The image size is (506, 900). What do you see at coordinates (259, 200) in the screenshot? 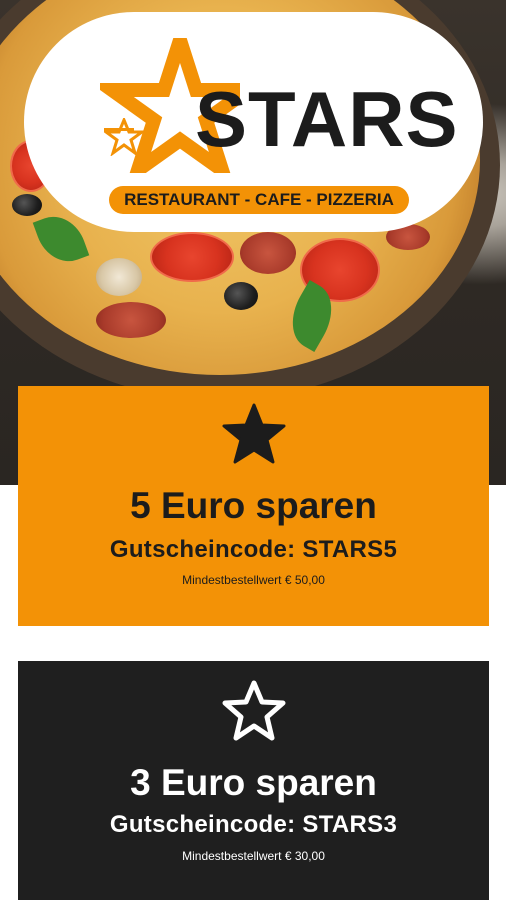
I see `logo-tagline: RESTAURANT - CAFE - PIZZERIA` at bounding box center [259, 200].